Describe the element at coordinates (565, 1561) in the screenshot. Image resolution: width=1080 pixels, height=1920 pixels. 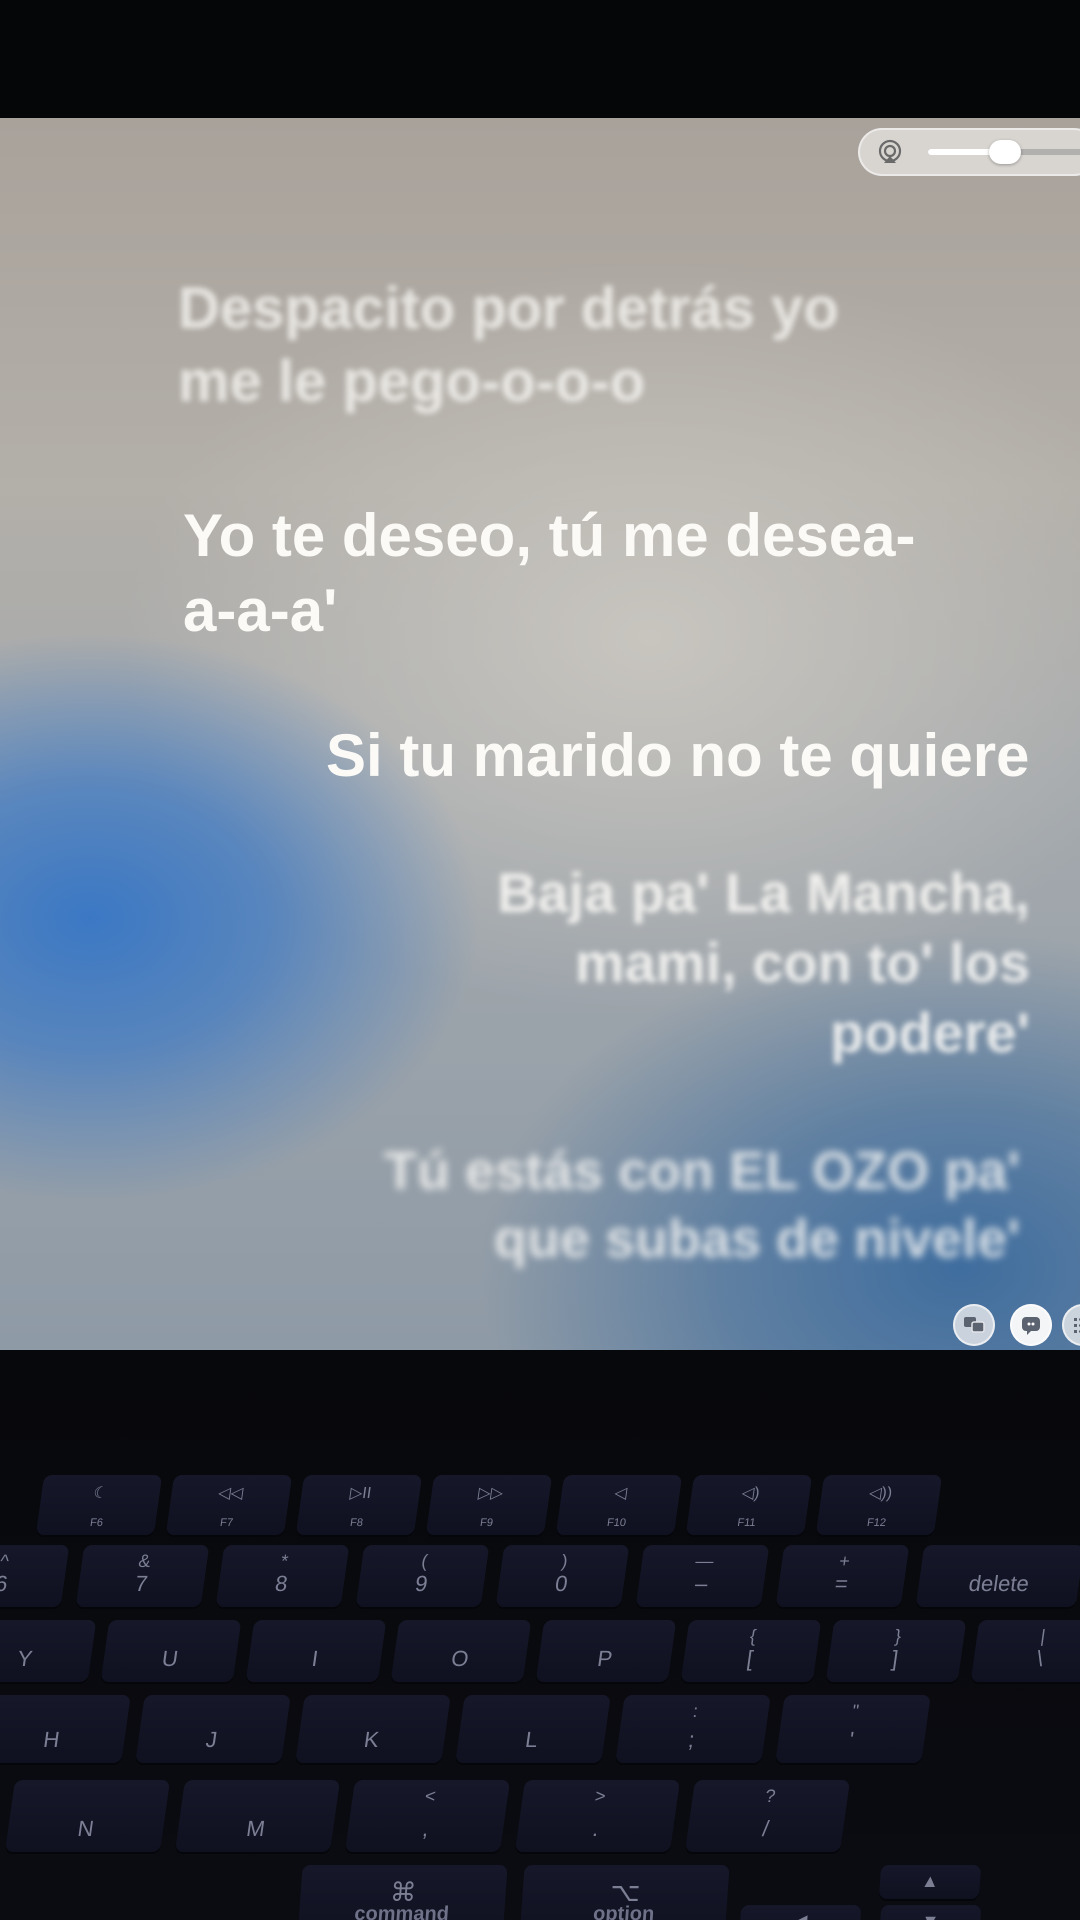
I see `key-top-label: )` at that location.